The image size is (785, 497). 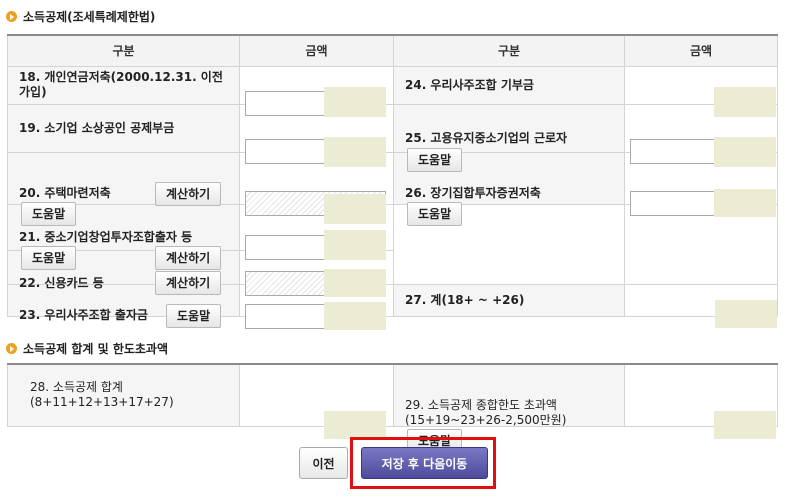 I want to click on row-21-calculate-button: 계산하기, so click(x=188, y=258).